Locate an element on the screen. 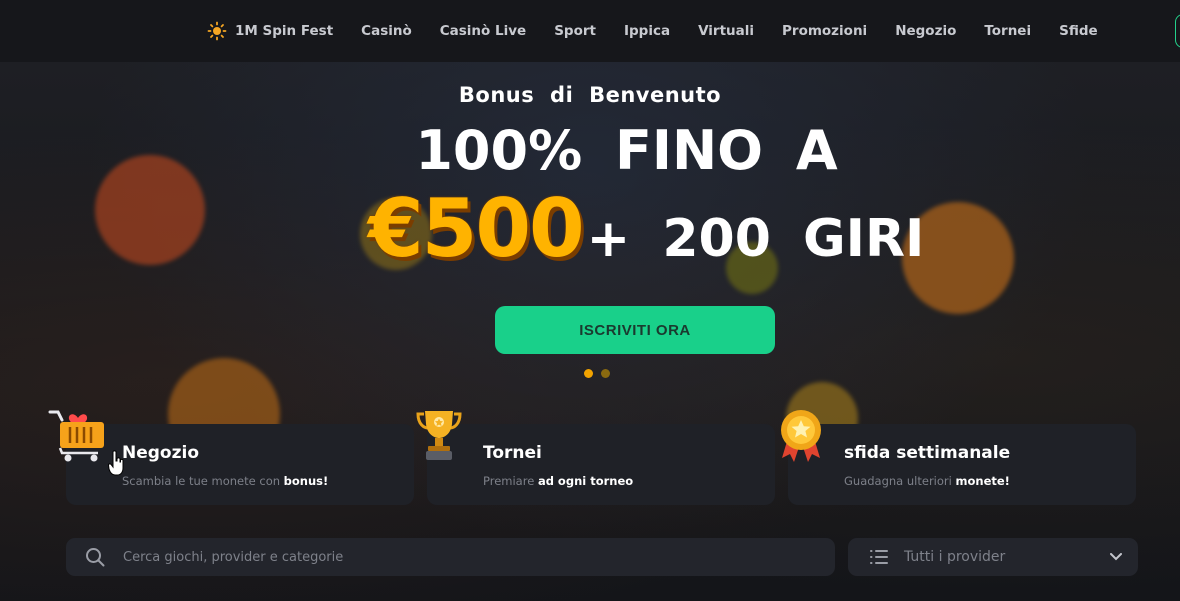  bonus-amount: €500 is located at coordinates (476, 228).